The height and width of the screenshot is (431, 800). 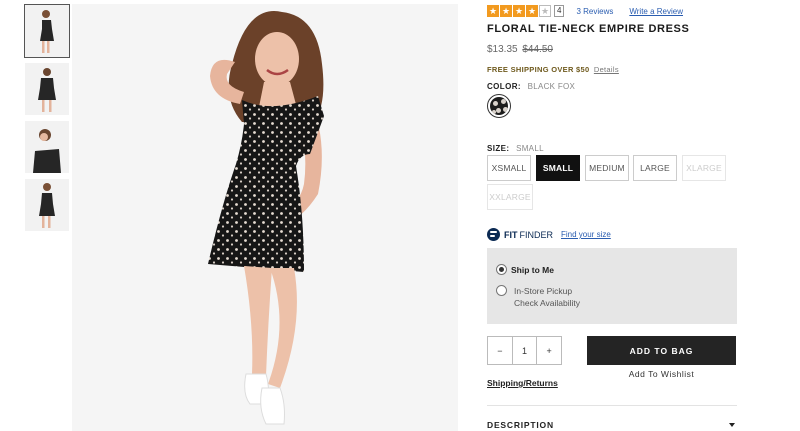 I want to click on thumbnail-list, so click(x=47, y=120).